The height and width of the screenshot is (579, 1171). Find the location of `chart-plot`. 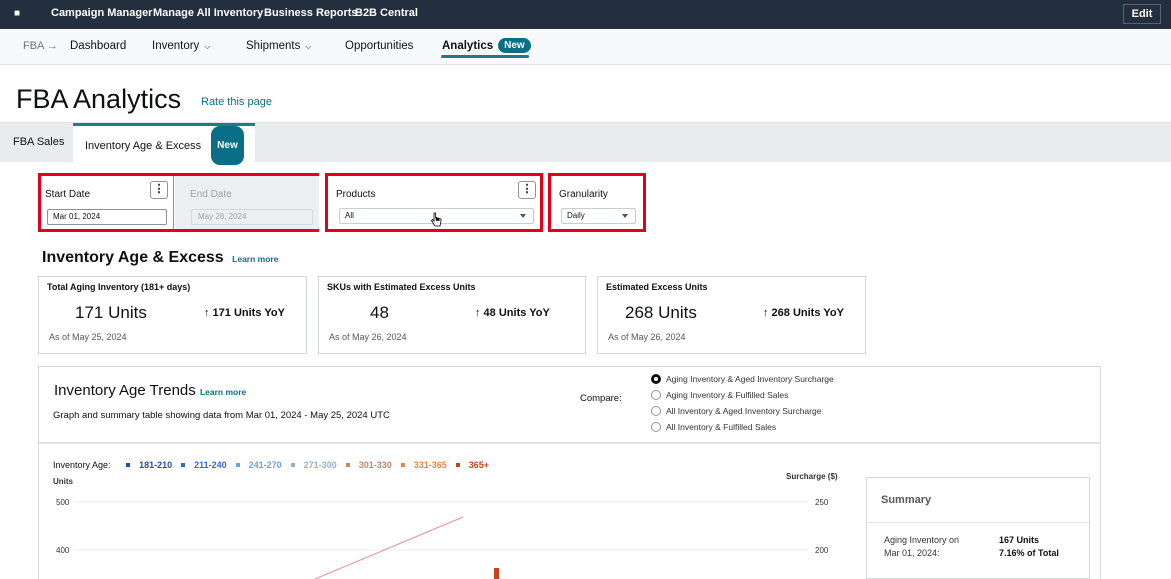

chart-plot is located at coordinates (440, 540).